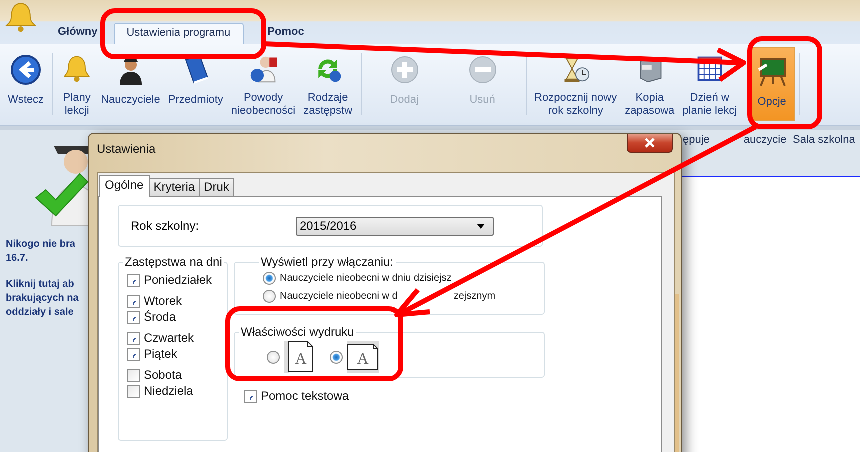 This screenshot has height=452, width=860. What do you see at coordinates (327, 262) in the screenshot?
I see `group-title: Wyświetl przy włączaniu:` at bounding box center [327, 262].